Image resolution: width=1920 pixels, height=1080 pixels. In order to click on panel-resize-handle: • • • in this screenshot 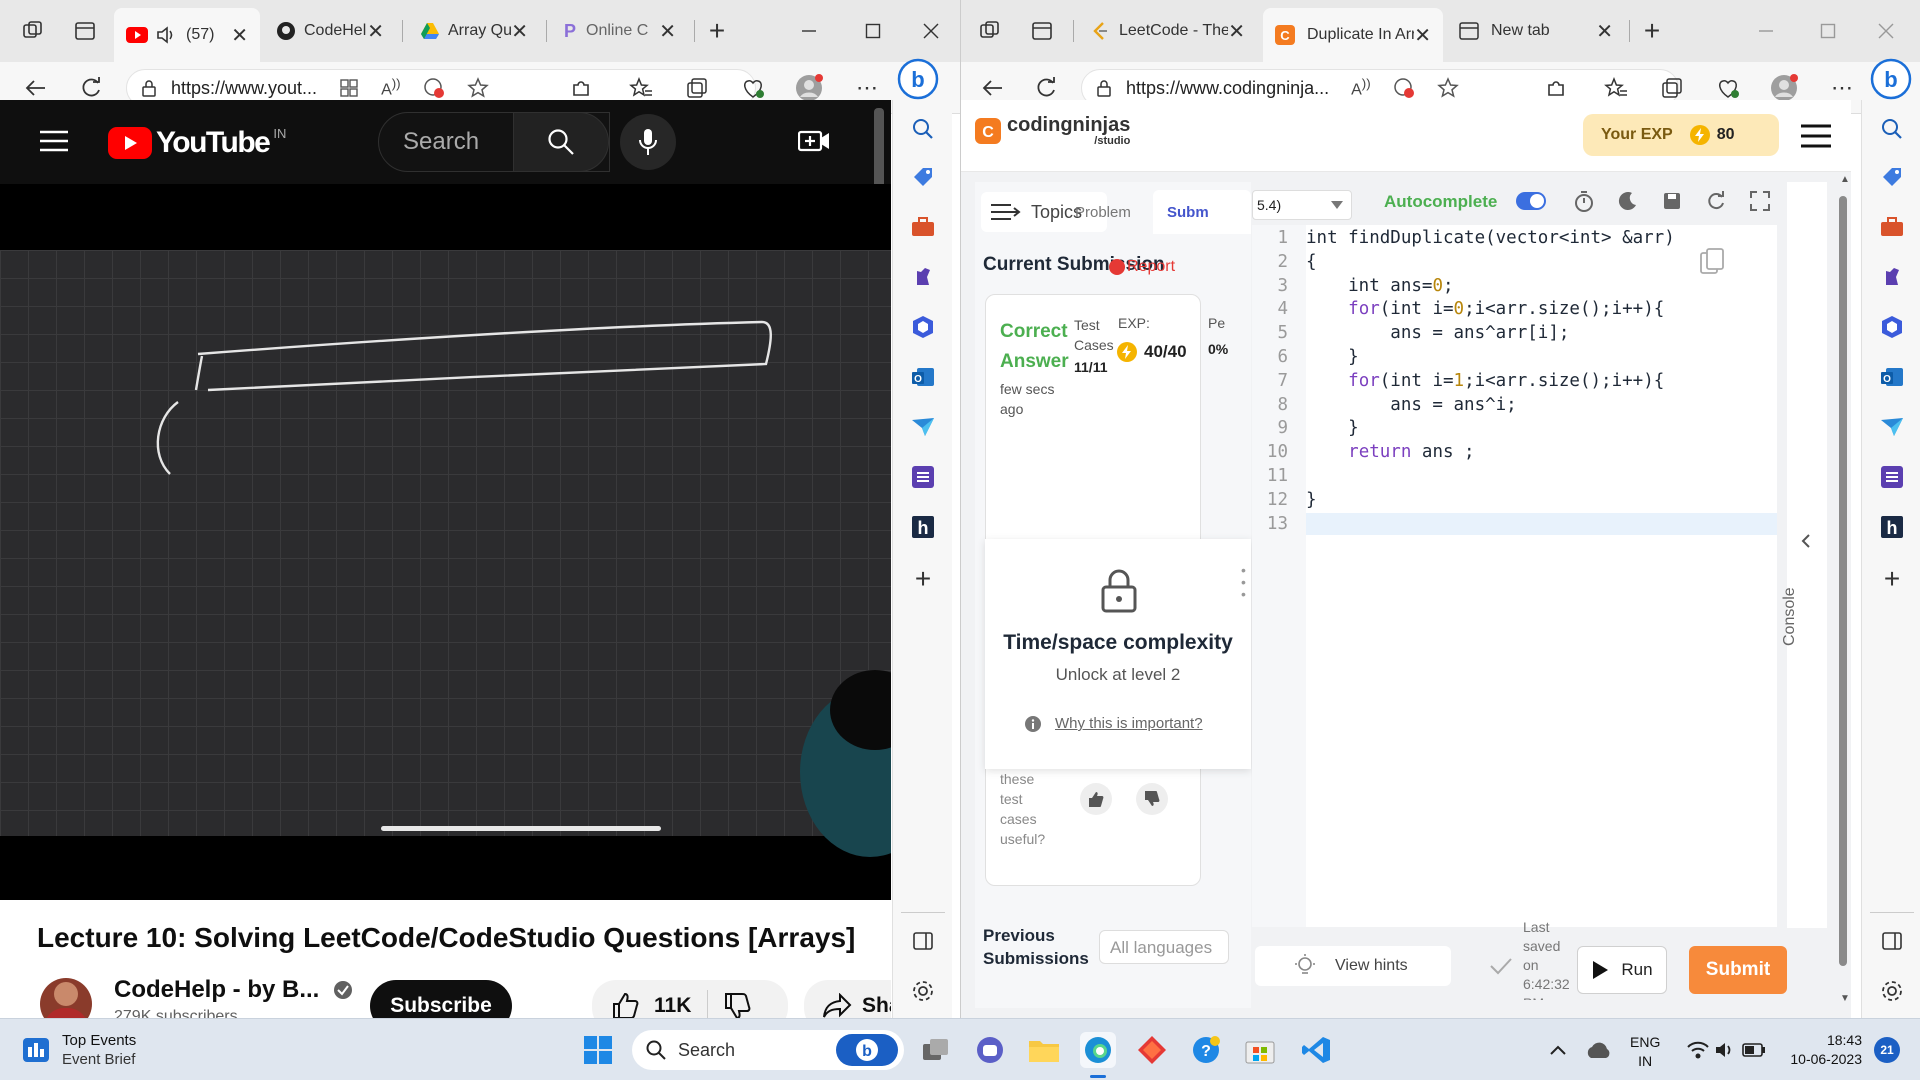, I will do `click(1243, 582)`.